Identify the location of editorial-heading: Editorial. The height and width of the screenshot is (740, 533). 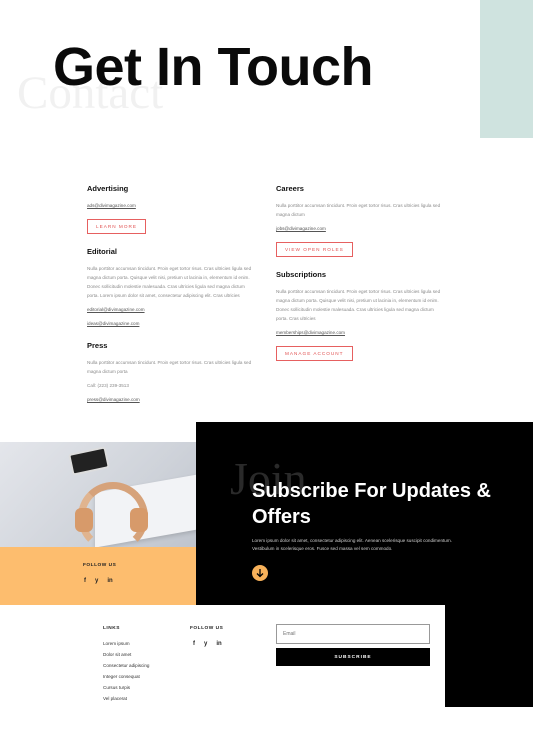
(102, 251).